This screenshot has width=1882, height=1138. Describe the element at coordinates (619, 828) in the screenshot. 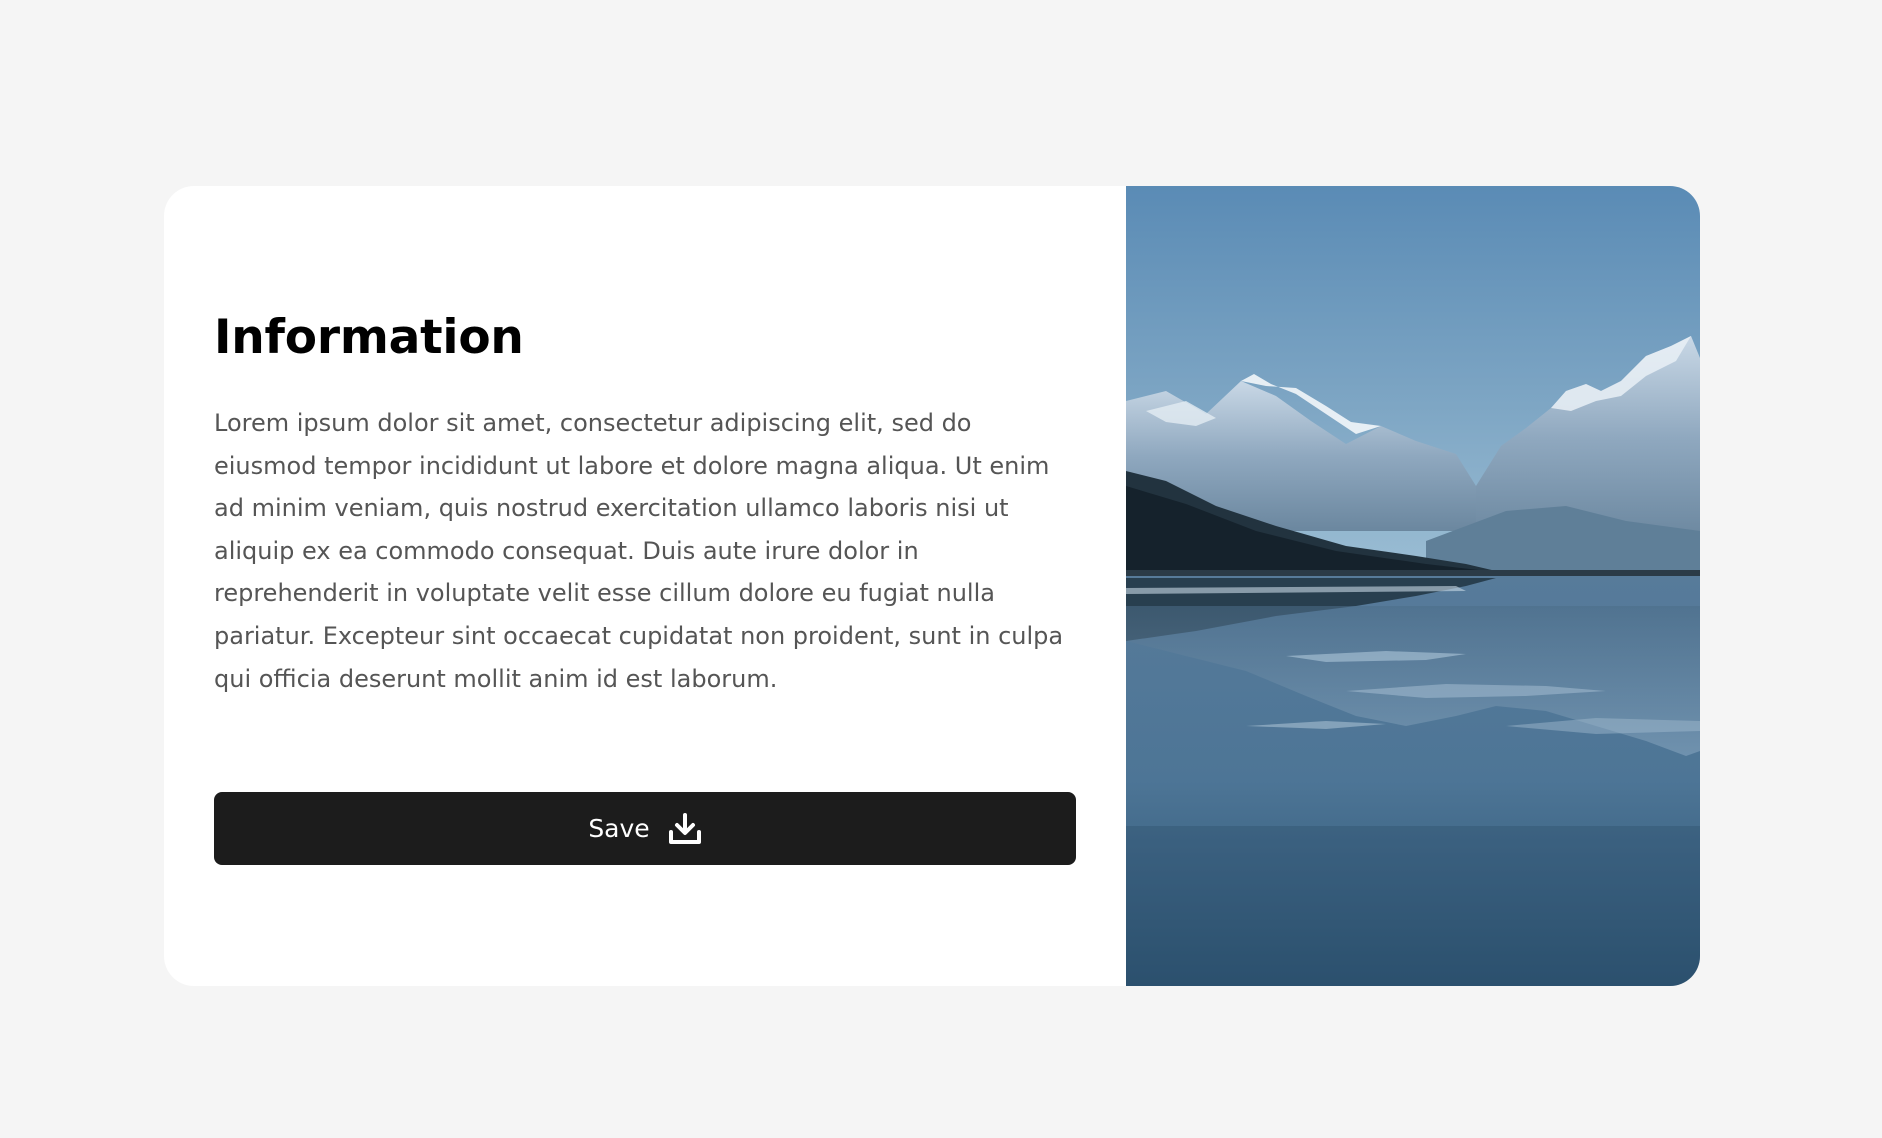

I see `save-button-label: Save` at that location.